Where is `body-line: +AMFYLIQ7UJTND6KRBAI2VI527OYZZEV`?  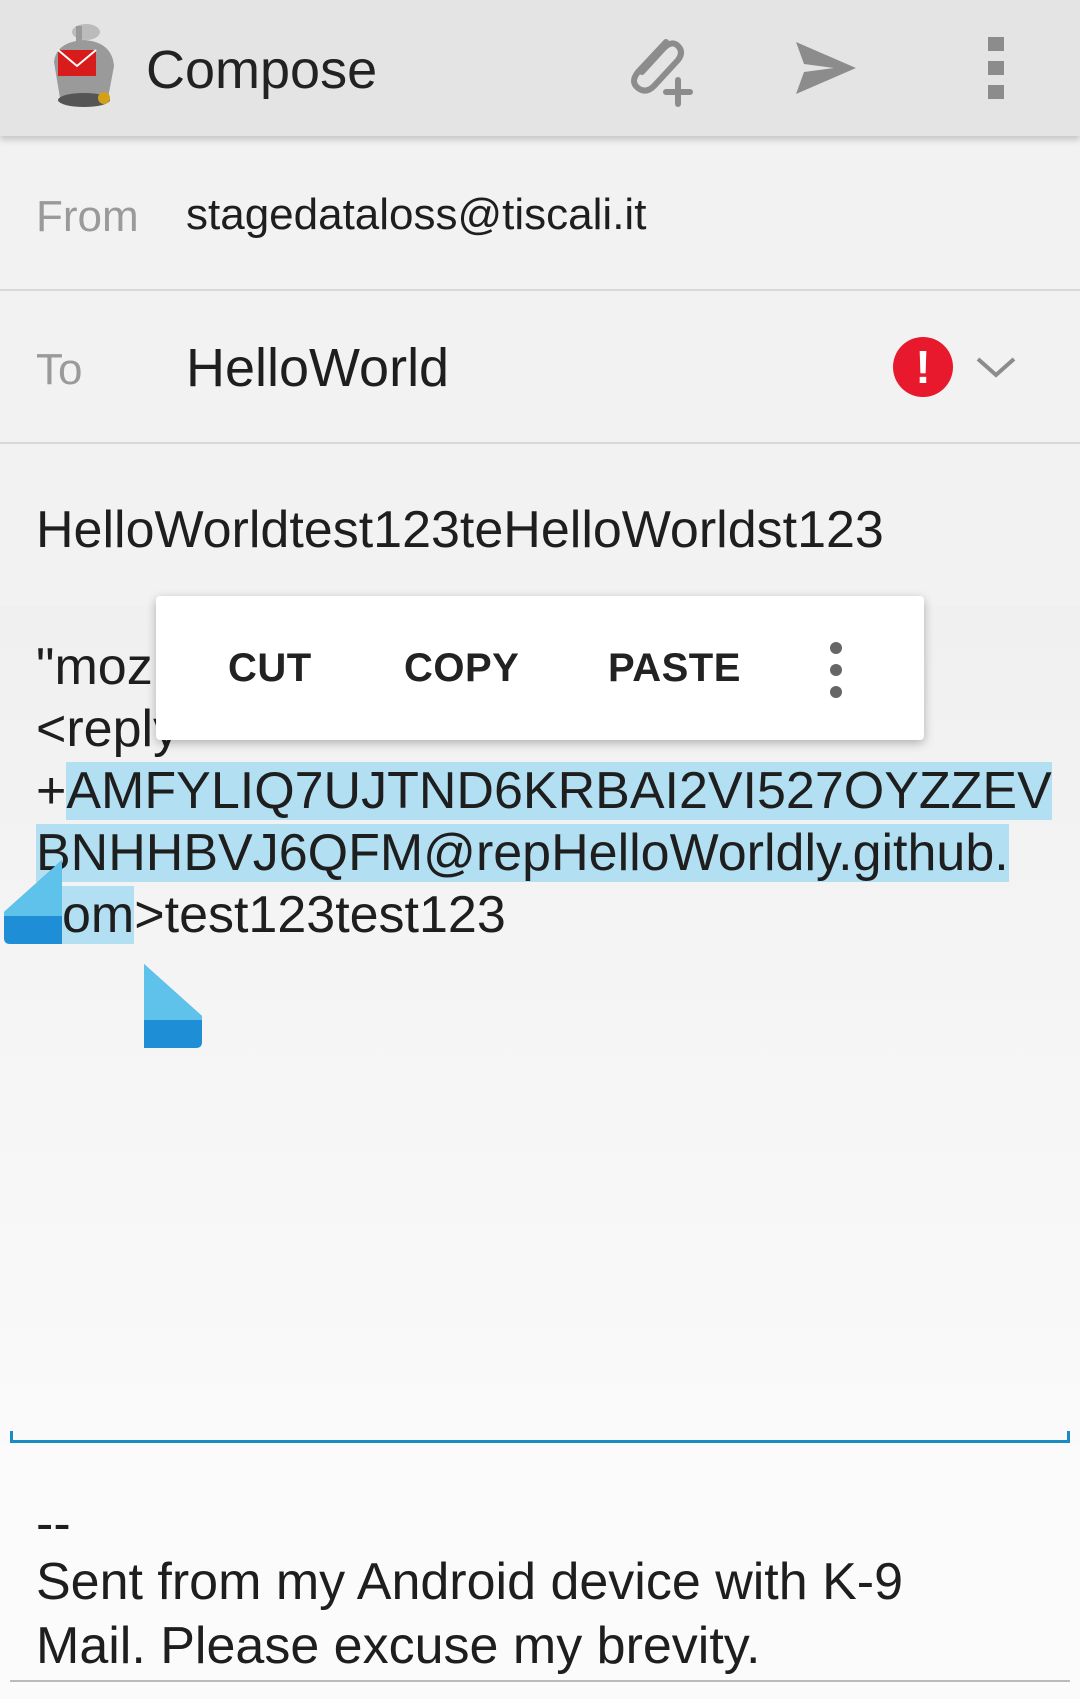 body-line: +AMFYLIQ7UJTND6KRBAI2VI527OYZZEV is located at coordinates (544, 791).